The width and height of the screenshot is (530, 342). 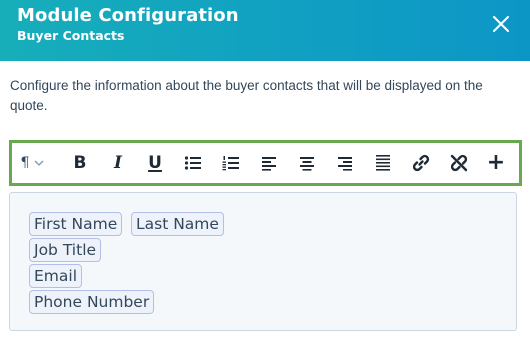 I want to click on align-center-button, so click(x=307, y=163).